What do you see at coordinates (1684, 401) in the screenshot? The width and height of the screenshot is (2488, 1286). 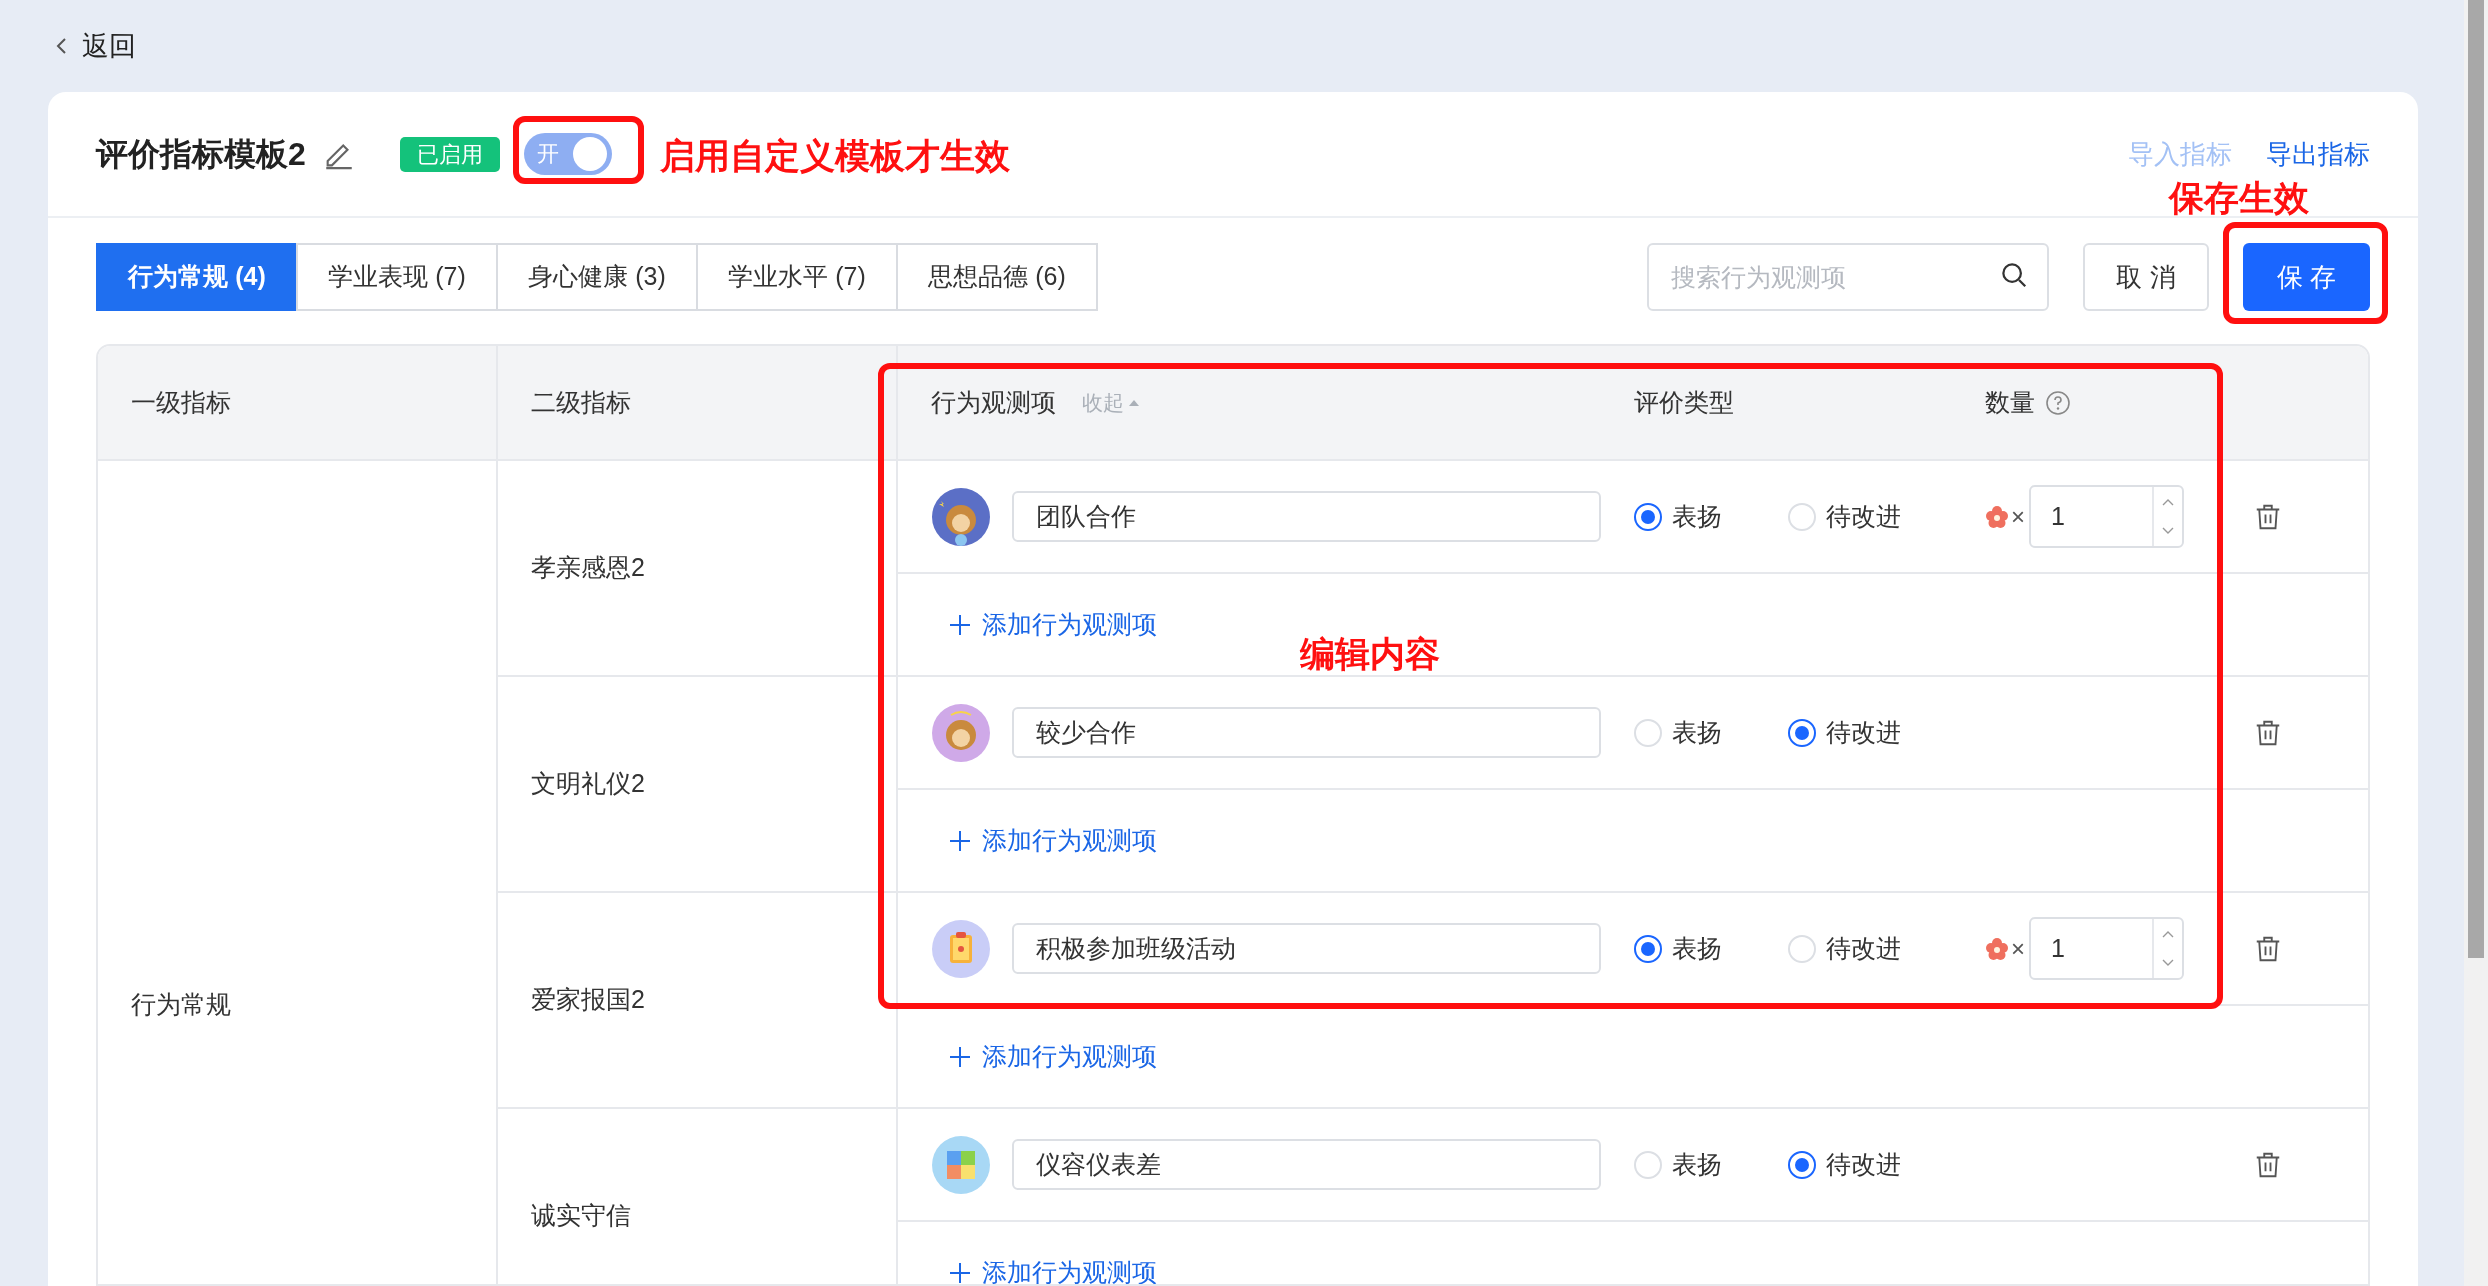 I see `column-header: 评价类型` at bounding box center [1684, 401].